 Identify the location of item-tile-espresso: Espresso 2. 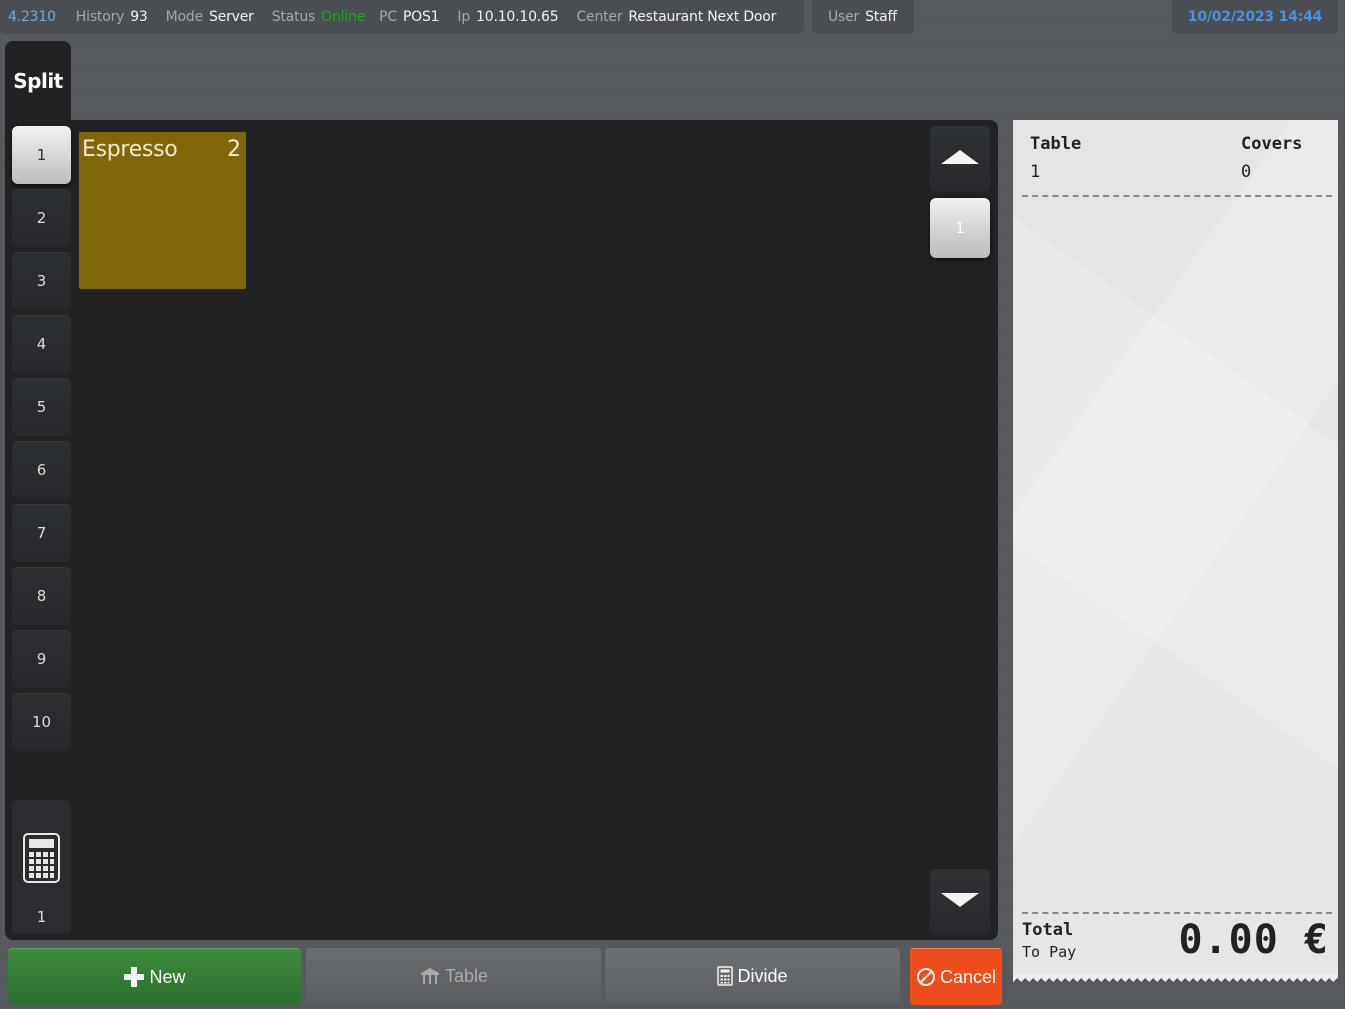
(162, 210).